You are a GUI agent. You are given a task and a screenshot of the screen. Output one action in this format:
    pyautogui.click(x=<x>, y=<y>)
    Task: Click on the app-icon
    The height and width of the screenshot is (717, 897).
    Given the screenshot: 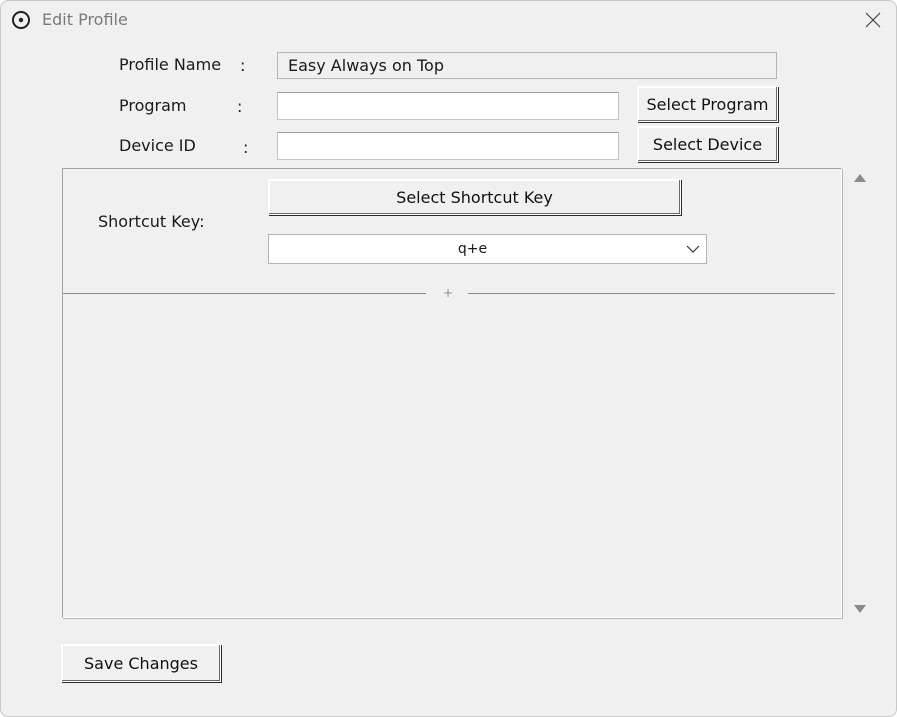 What is the action you would take?
    pyautogui.click(x=21, y=20)
    